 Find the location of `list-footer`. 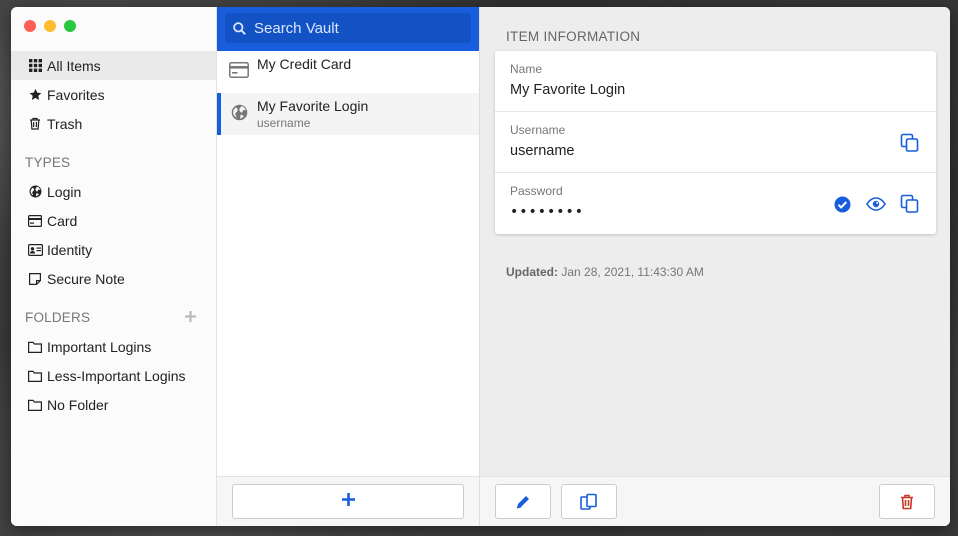

list-footer is located at coordinates (348, 501).